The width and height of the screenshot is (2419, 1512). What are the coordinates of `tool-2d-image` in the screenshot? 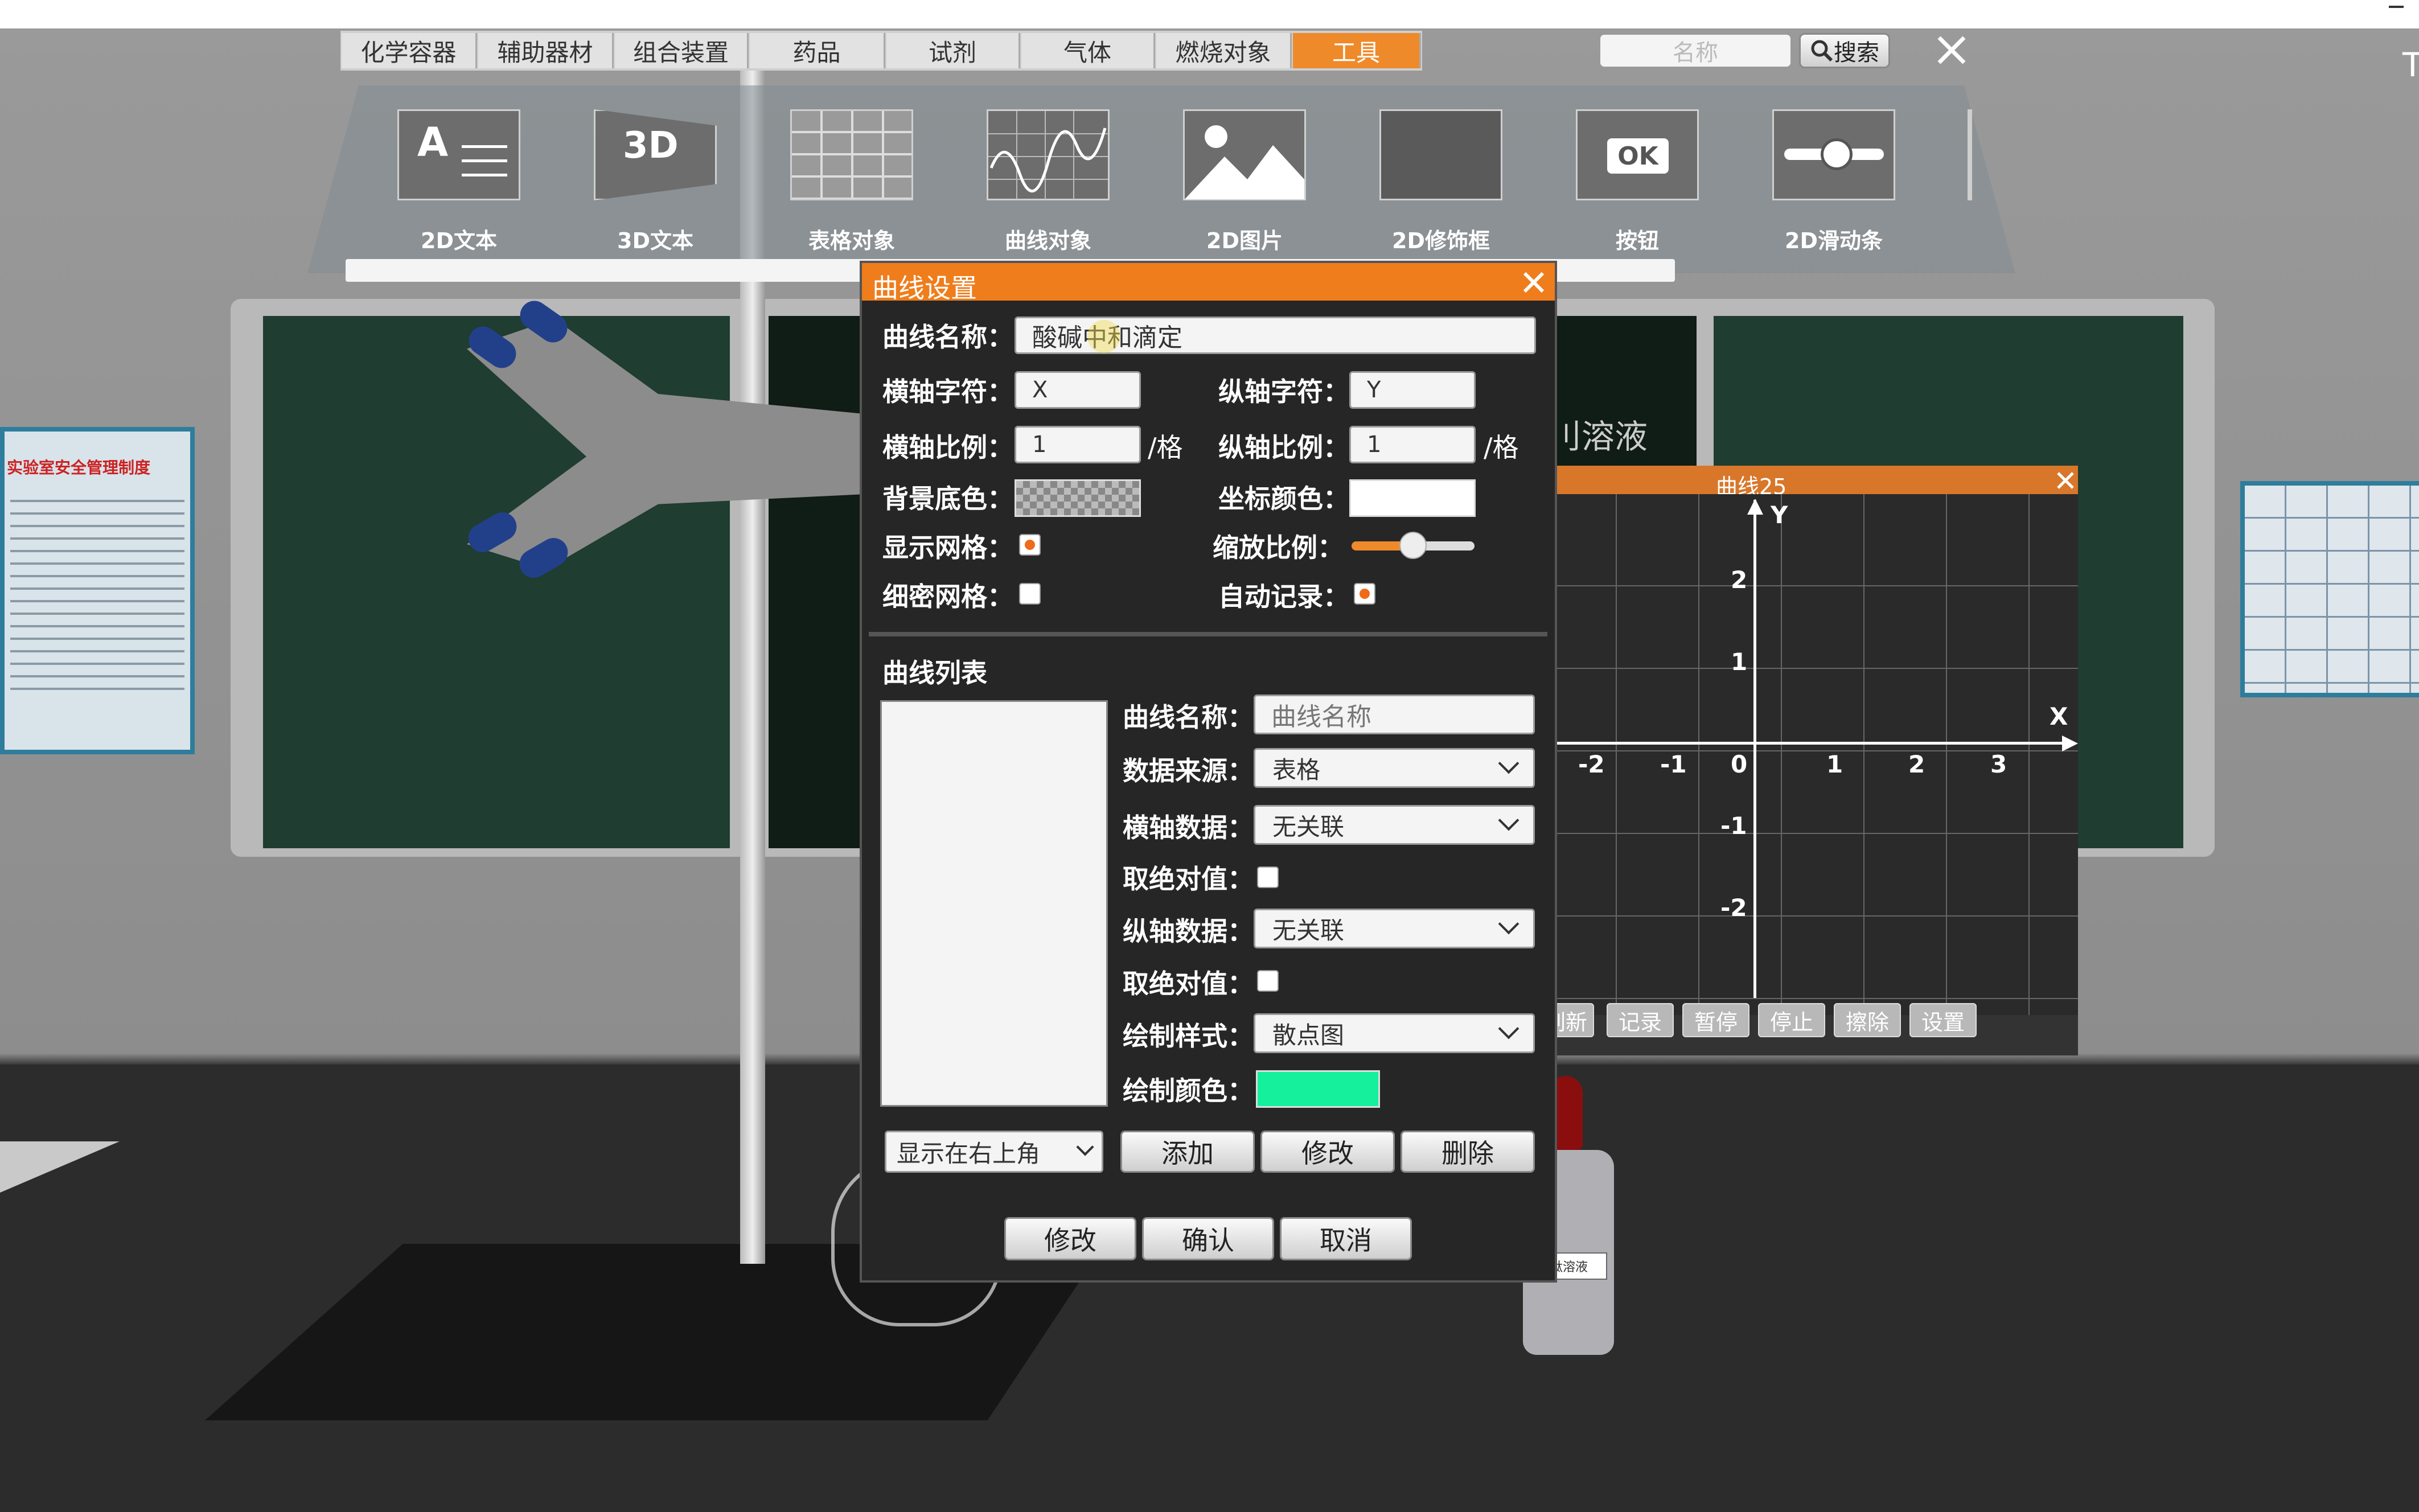 It's located at (1245, 154).